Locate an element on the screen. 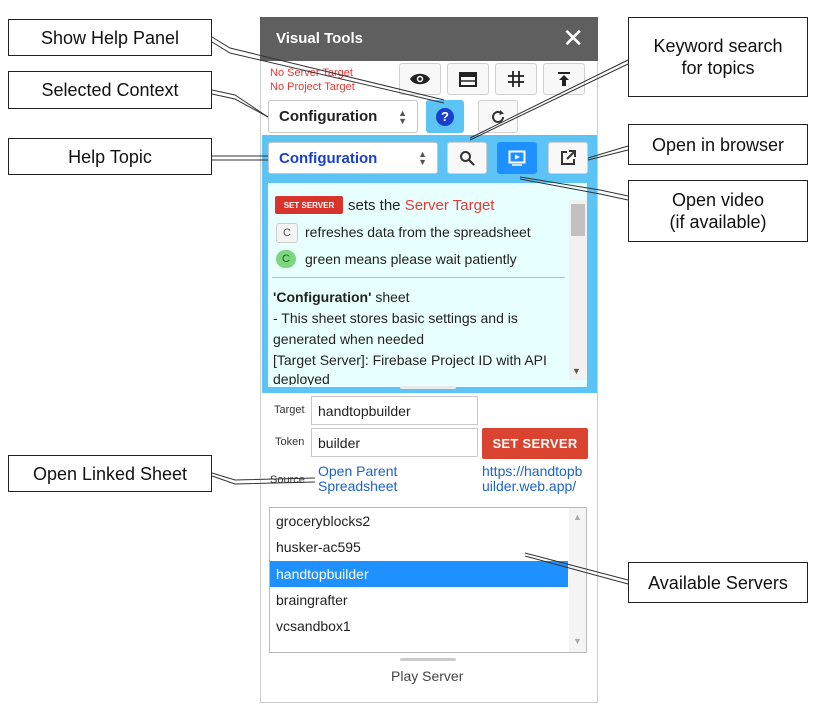 The height and width of the screenshot is (716, 818). help-icon: ? is located at coordinates (445, 116).